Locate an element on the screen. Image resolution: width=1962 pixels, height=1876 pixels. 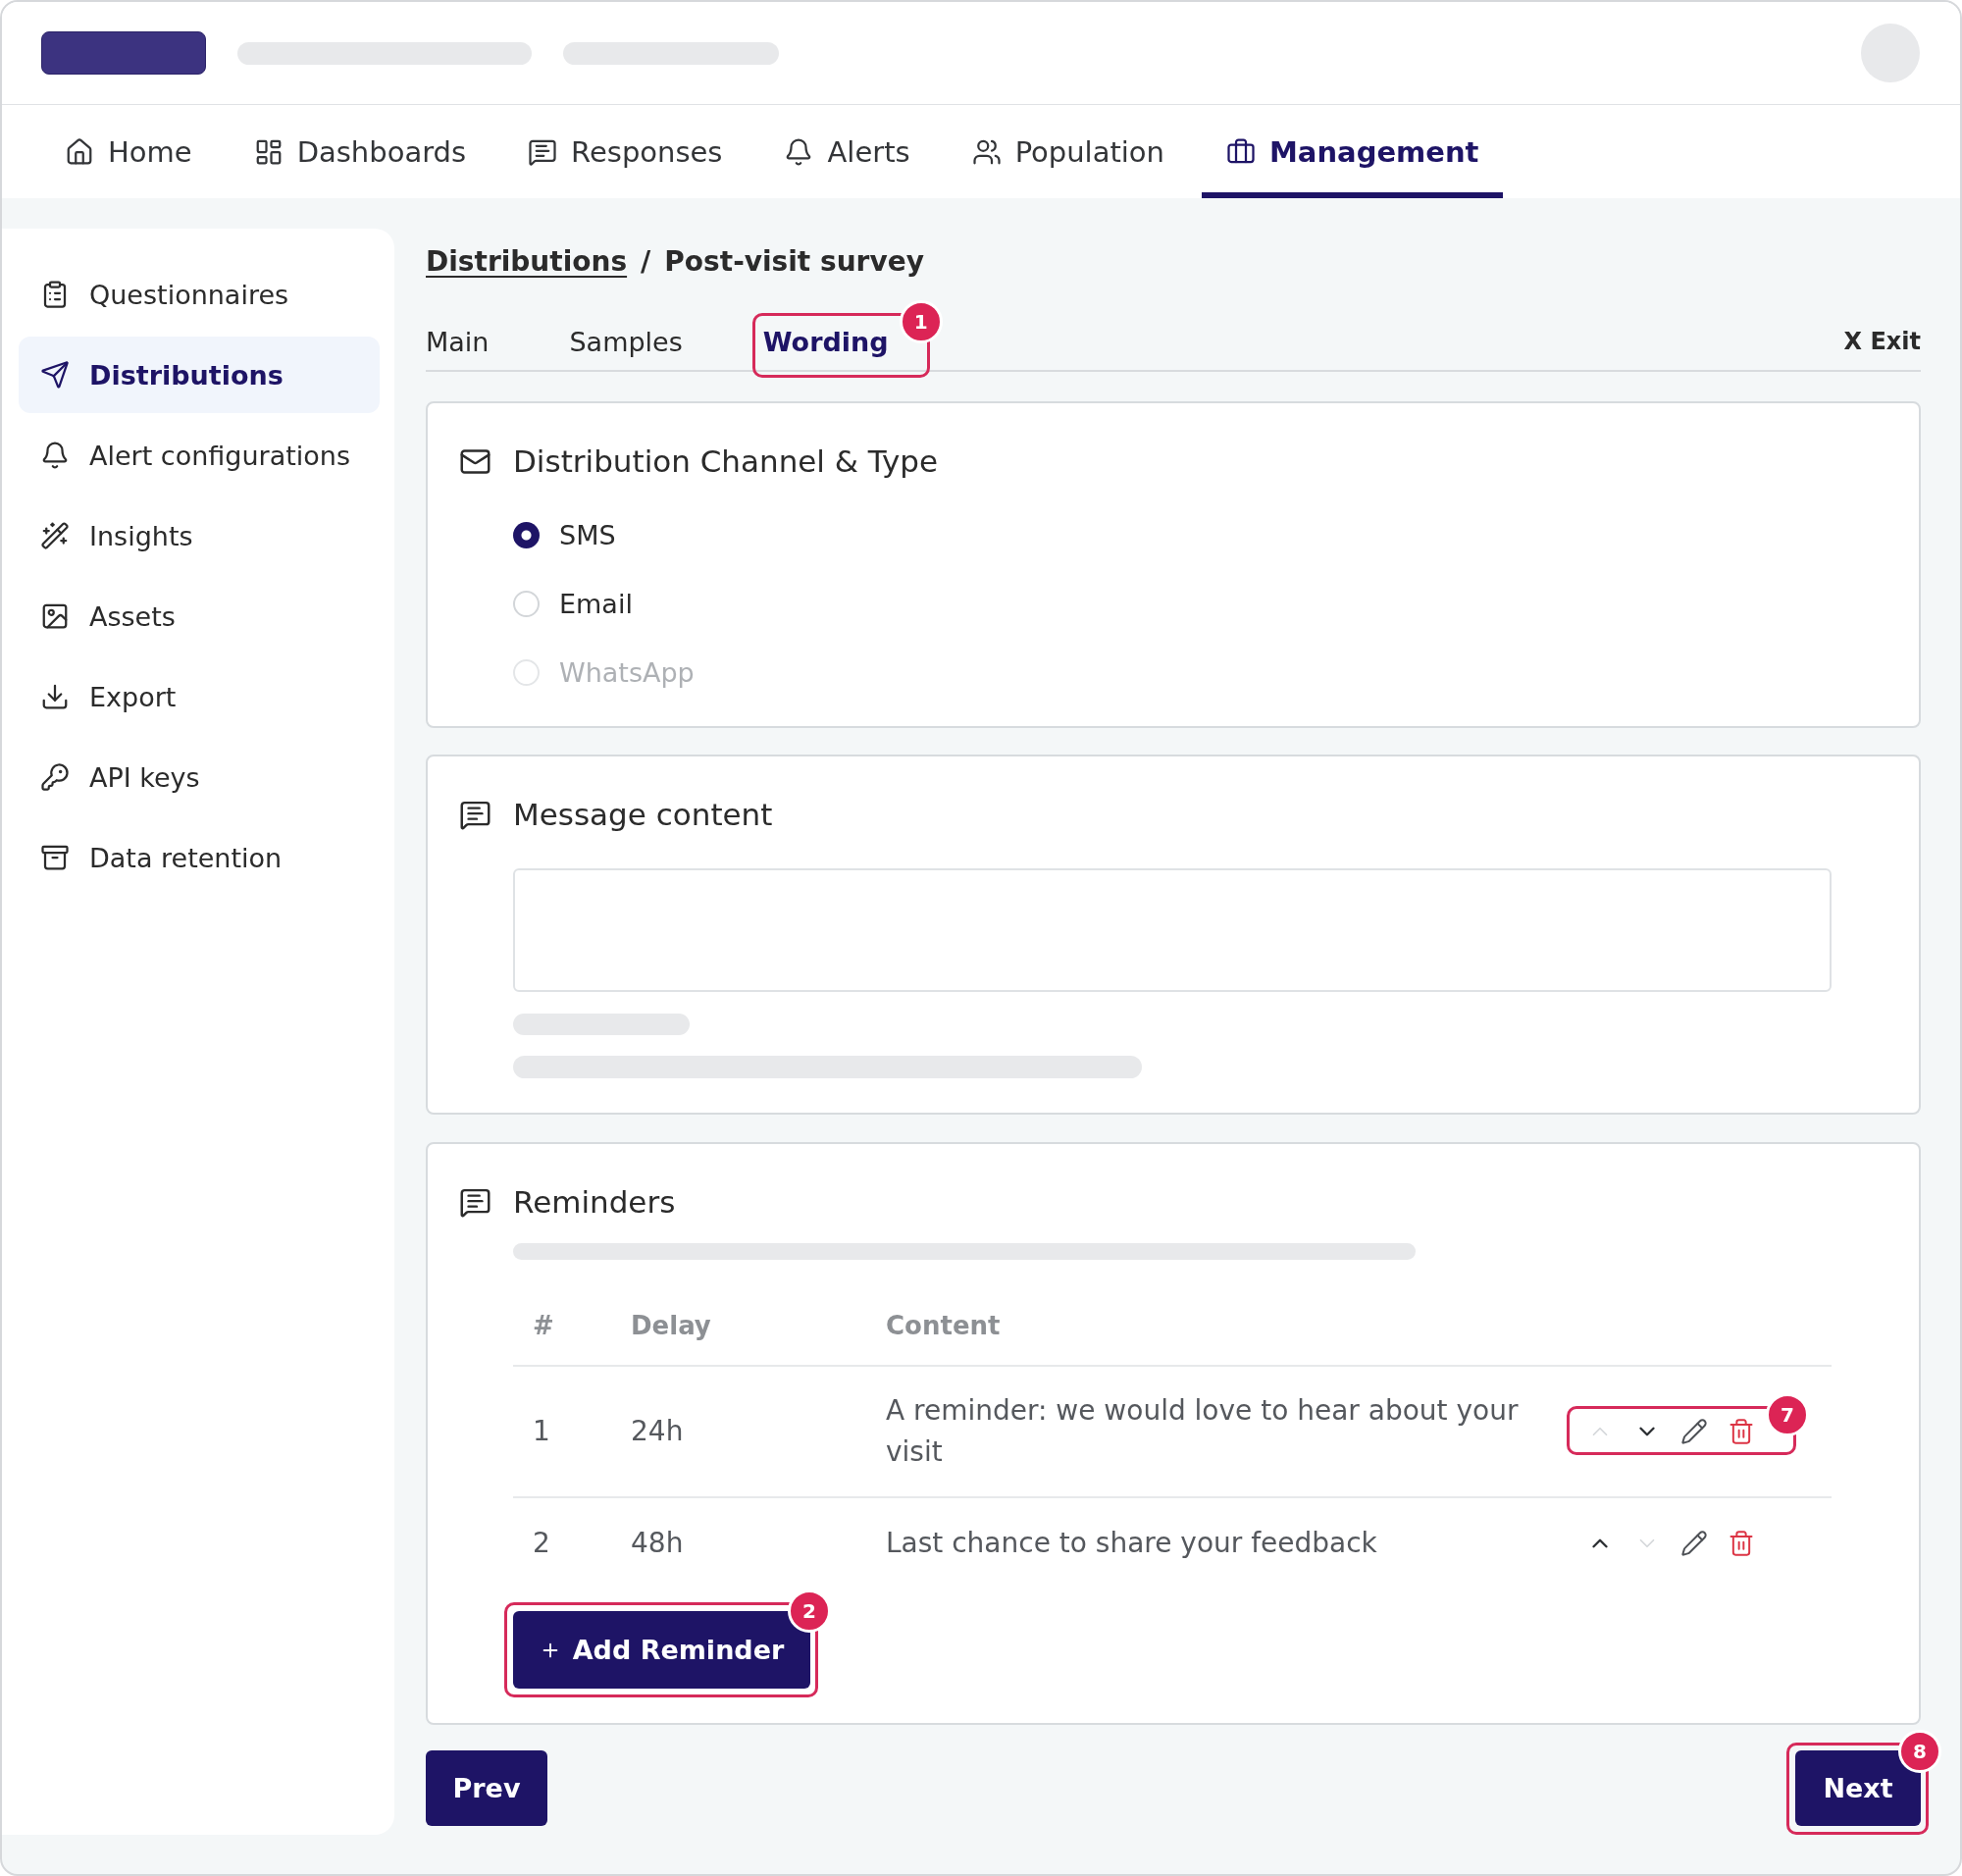
nav-tab: Responses is located at coordinates (625, 151).